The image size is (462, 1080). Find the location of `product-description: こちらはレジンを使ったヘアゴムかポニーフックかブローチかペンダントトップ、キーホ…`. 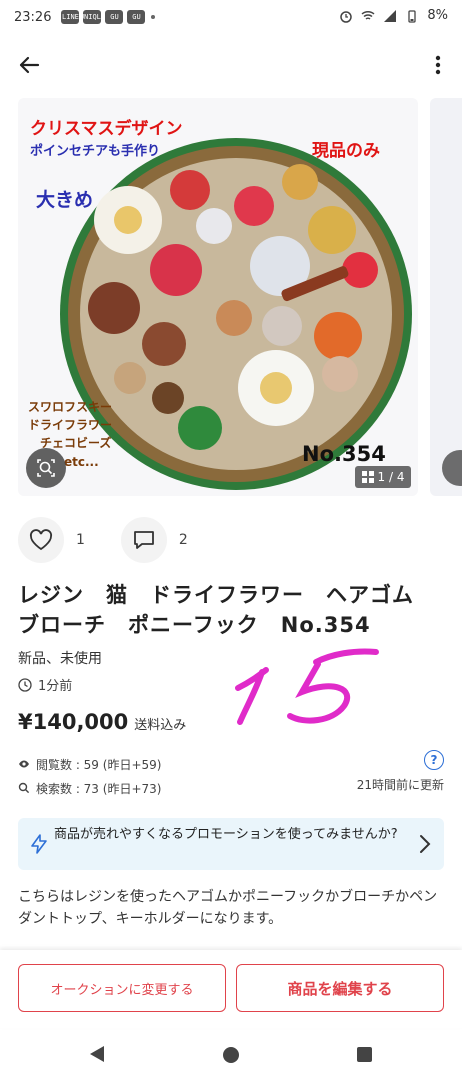

product-description: こちらはレジンを使ったヘアゴムかポニーフックかブローチかペンダントトップ、キーホ… is located at coordinates (228, 908).